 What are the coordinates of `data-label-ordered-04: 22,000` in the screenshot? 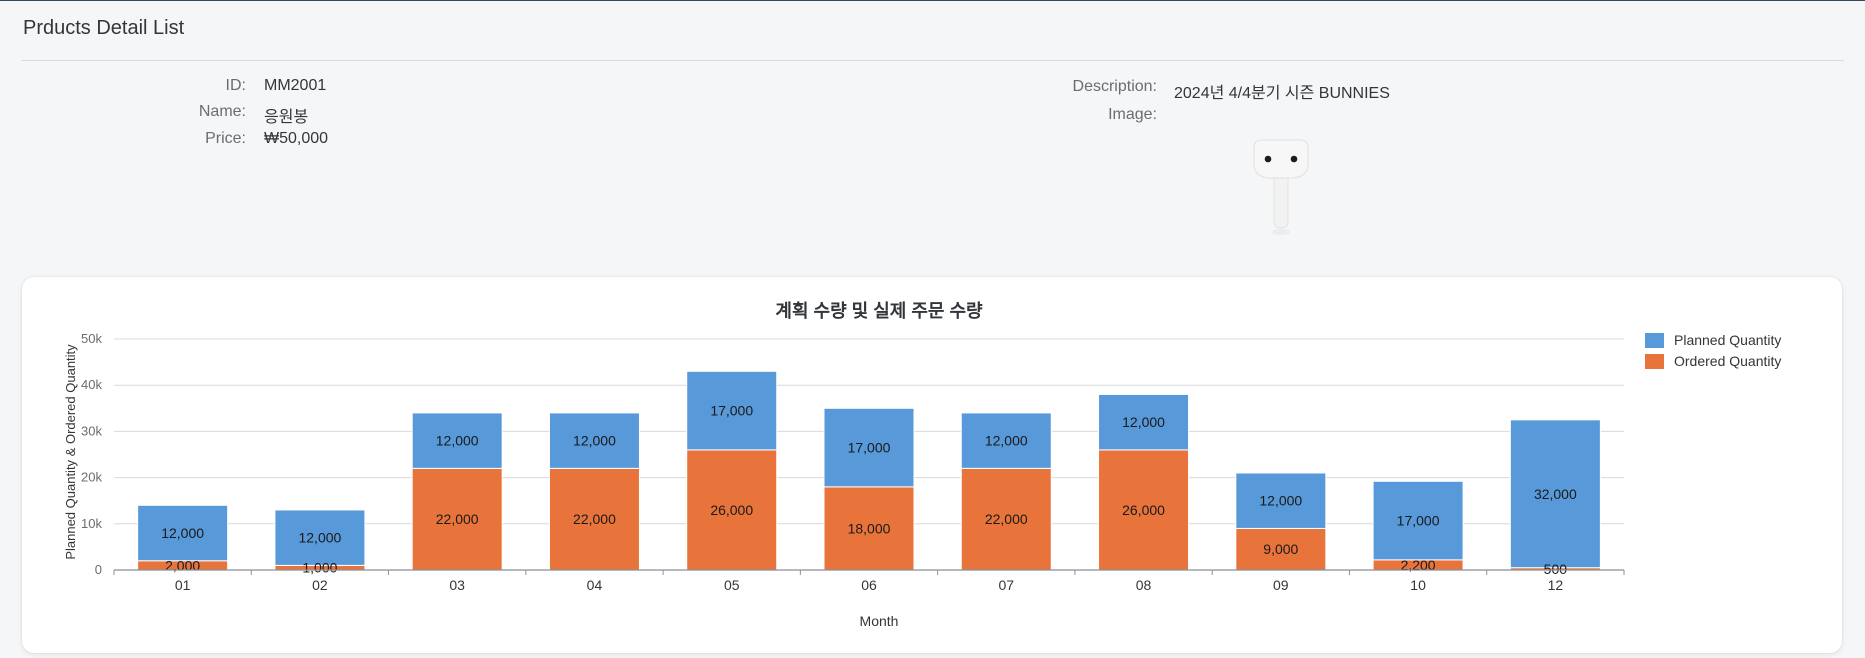 It's located at (594, 519).